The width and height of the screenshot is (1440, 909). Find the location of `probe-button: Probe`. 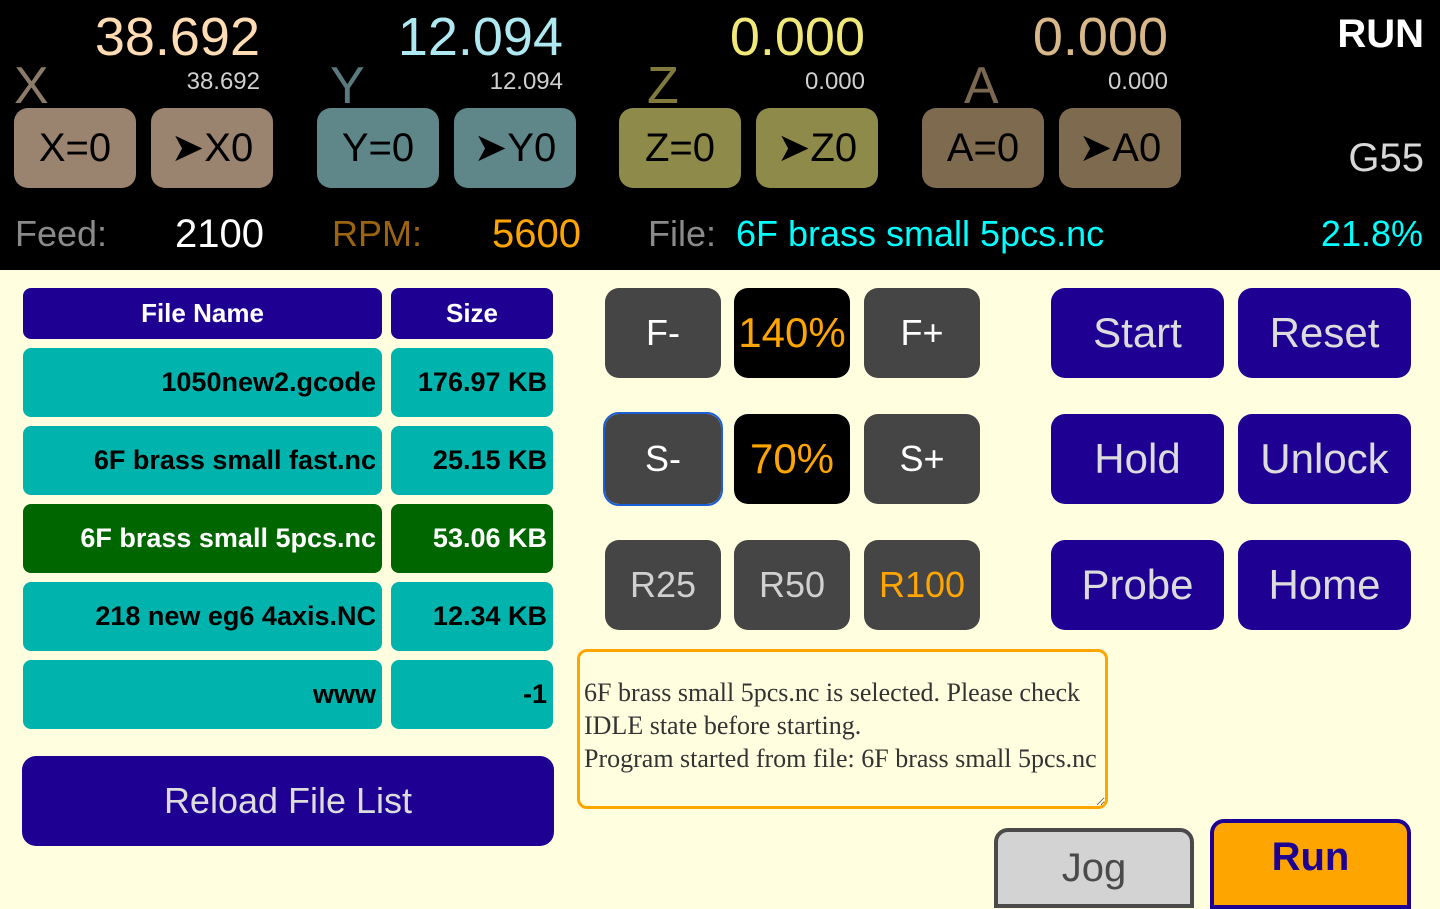

probe-button: Probe is located at coordinates (1137, 585).